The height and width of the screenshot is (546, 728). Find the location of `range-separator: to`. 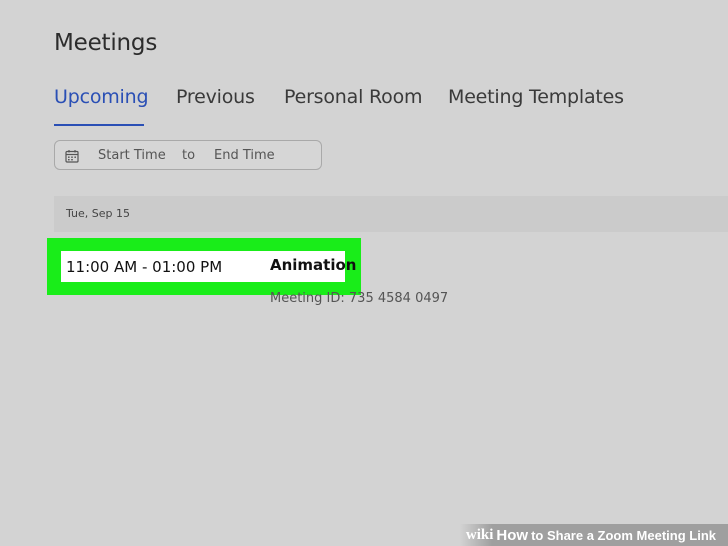

range-separator: to is located at coordinates (189, 155).